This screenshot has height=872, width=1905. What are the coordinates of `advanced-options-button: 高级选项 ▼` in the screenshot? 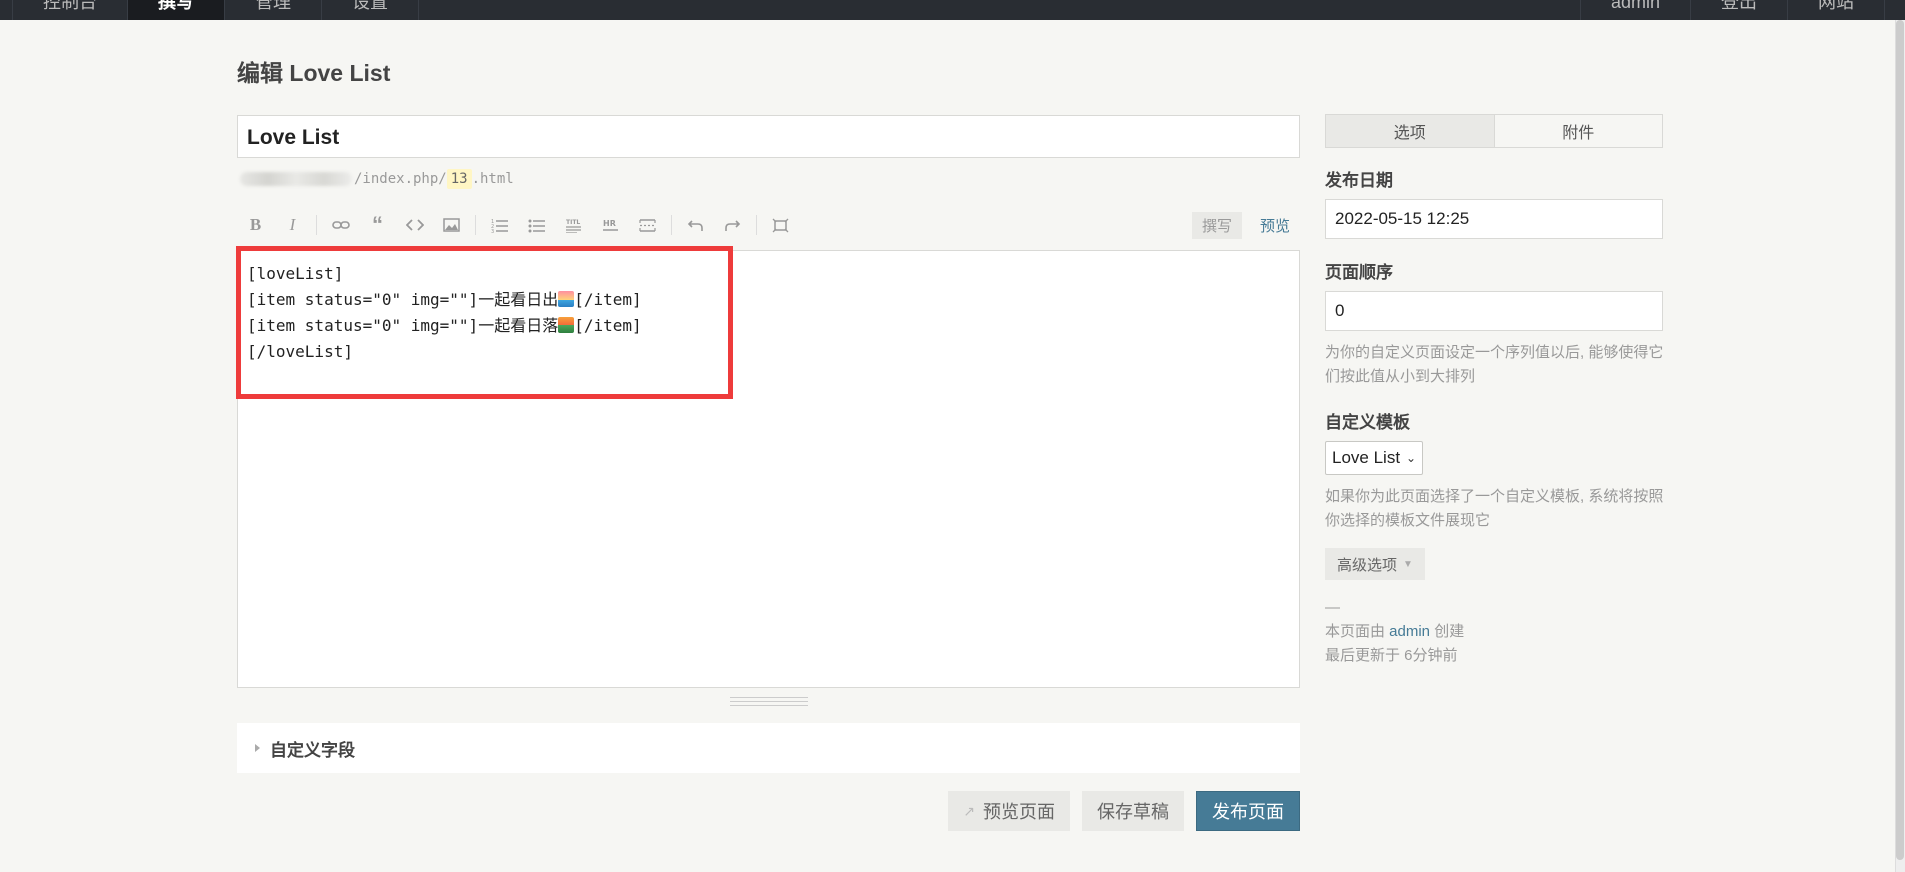 It's located at (1375, 564).